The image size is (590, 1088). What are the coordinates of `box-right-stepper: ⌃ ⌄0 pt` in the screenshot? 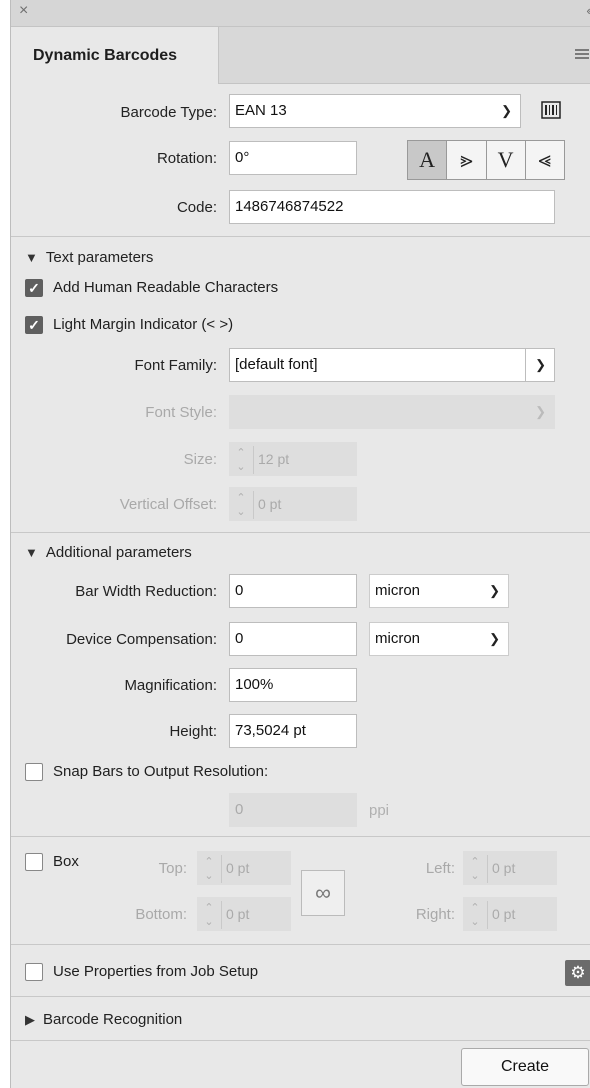 It's located at (510, 914).